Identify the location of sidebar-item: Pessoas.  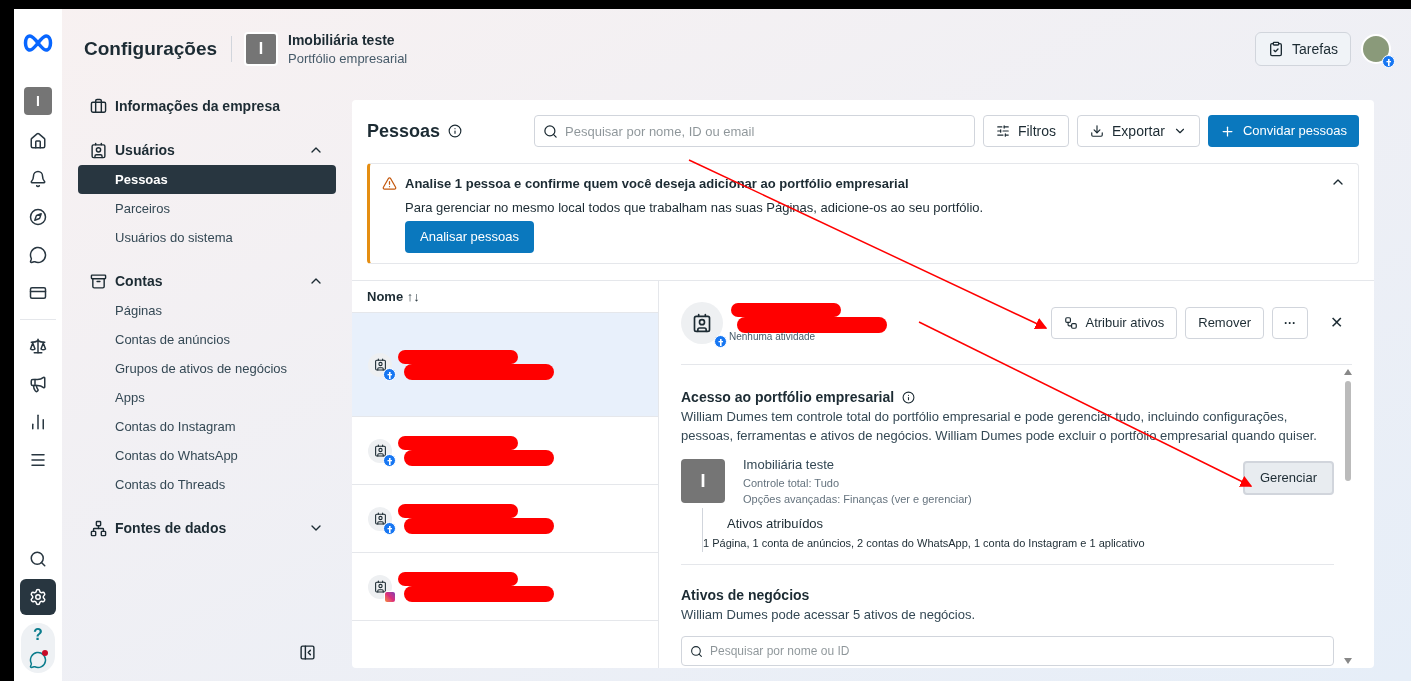
(207, 179).